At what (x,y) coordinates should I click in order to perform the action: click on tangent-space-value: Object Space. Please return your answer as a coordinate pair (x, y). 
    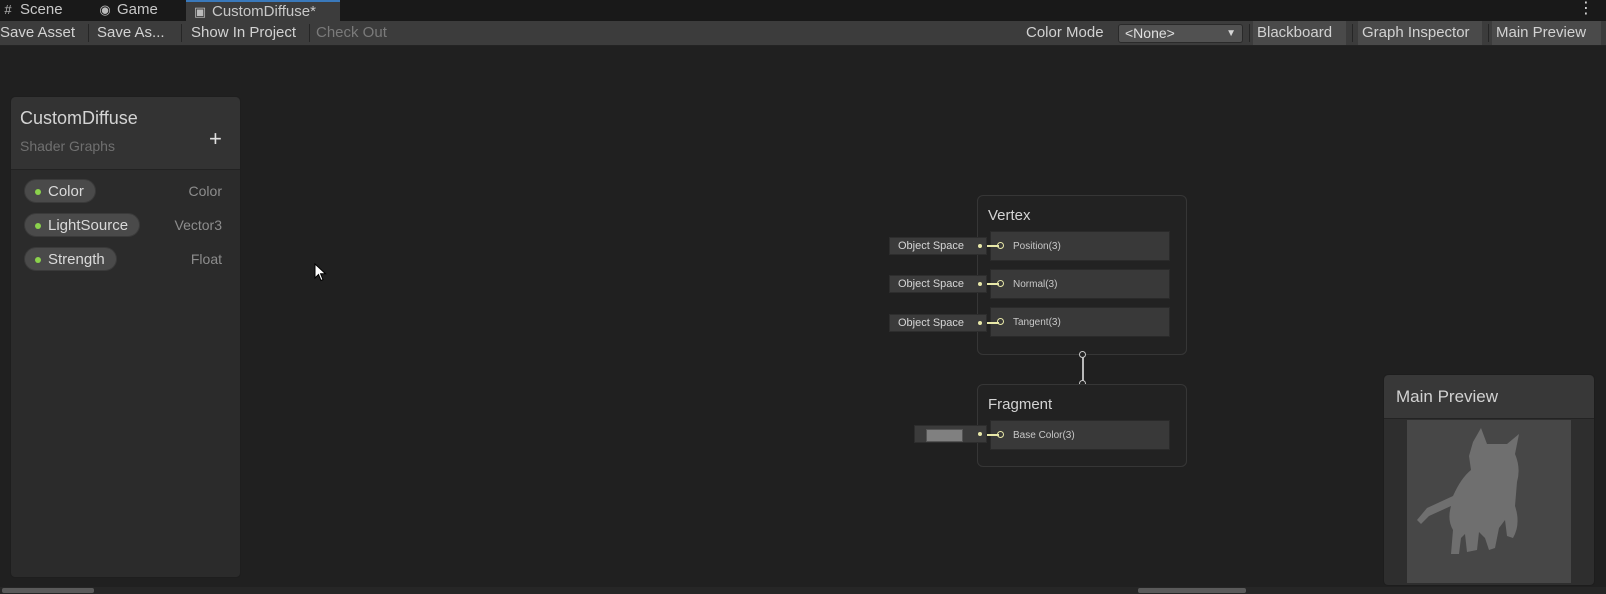
    Looking at the image, I should click on (931, 323).